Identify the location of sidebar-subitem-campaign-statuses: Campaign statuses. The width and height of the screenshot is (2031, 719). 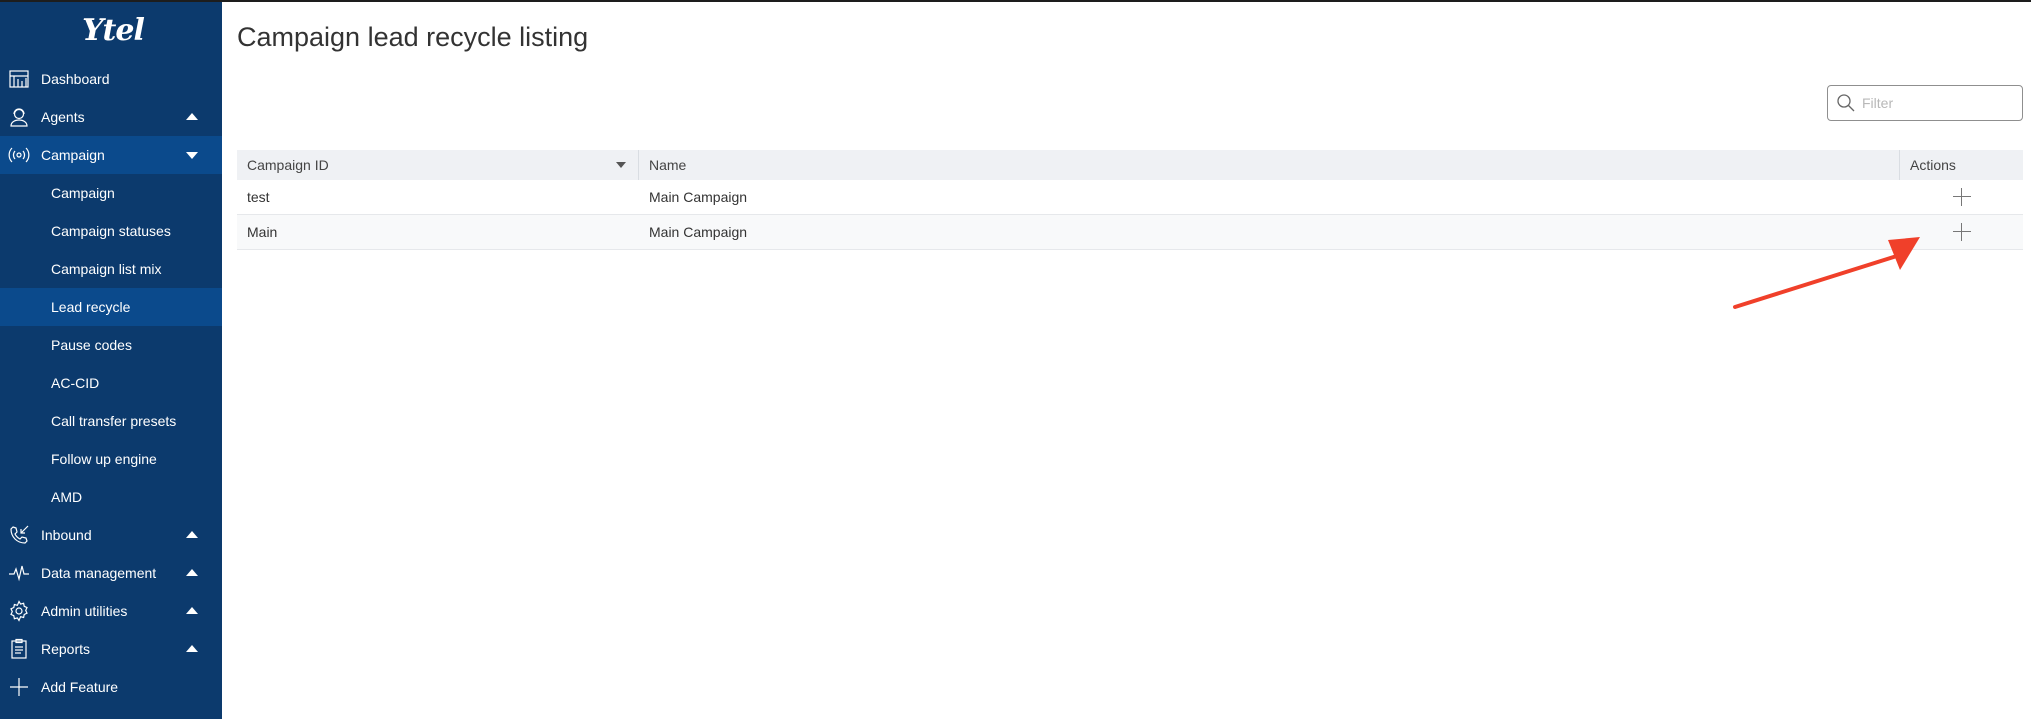
(111, 231).